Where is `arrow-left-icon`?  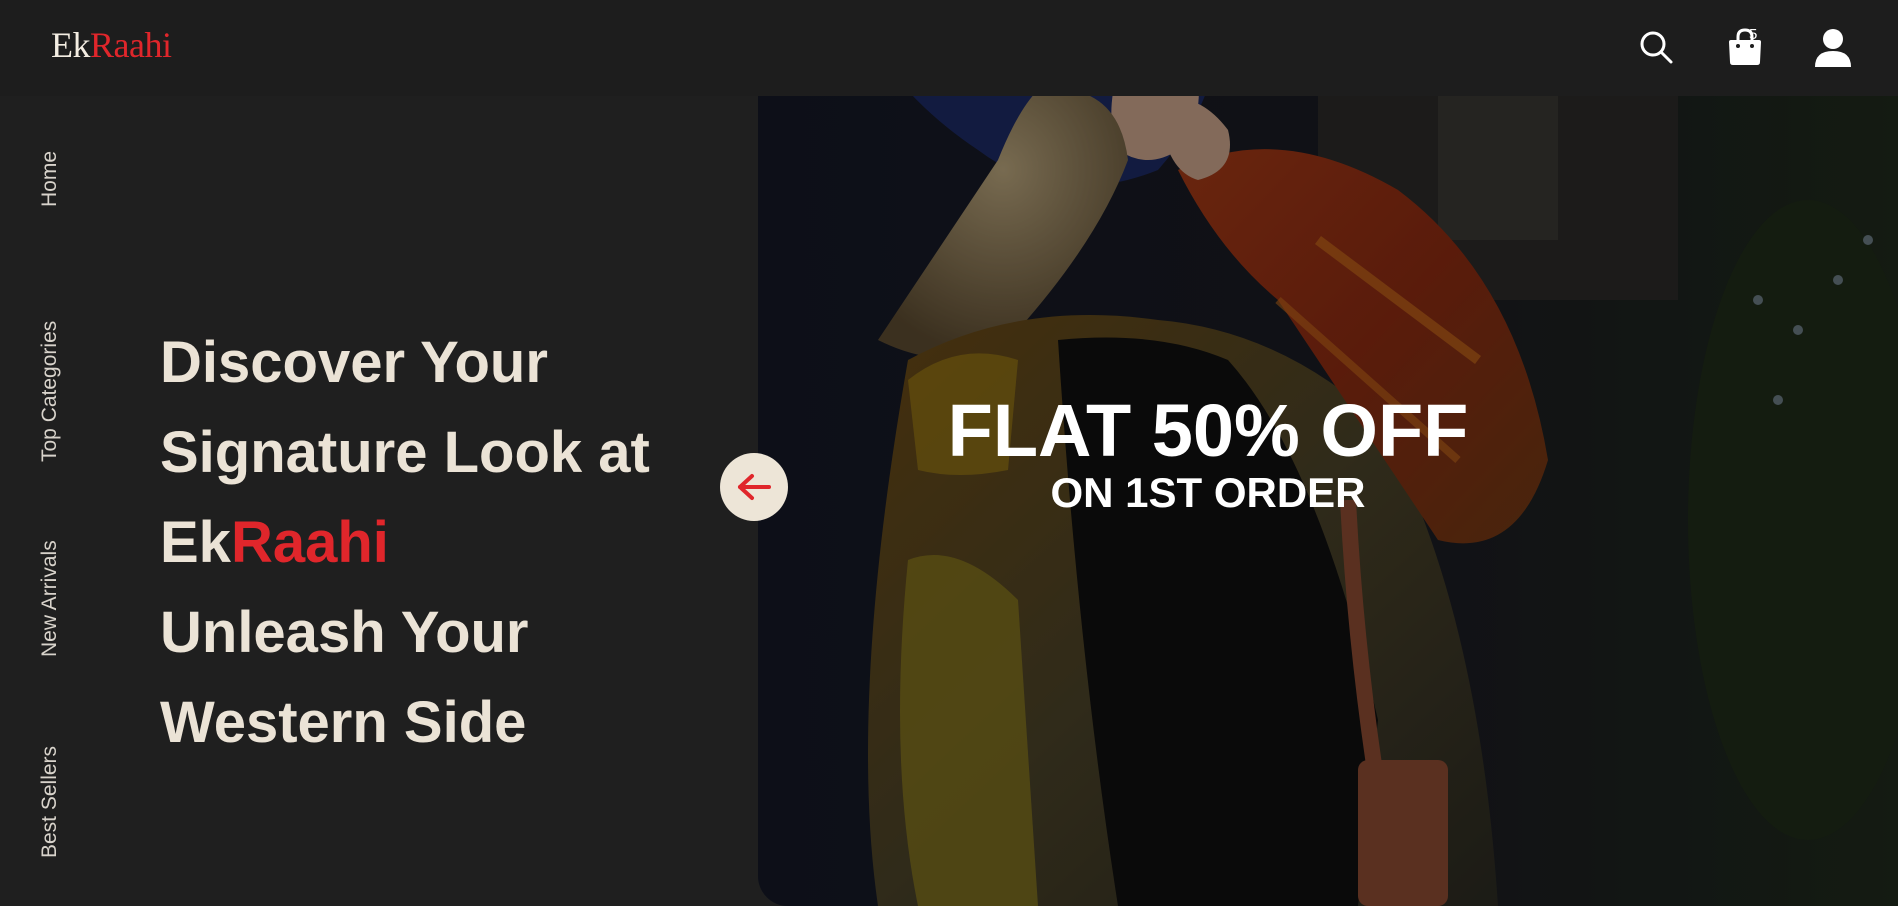 arrow-left-icon is located at coordinates (754, 487).